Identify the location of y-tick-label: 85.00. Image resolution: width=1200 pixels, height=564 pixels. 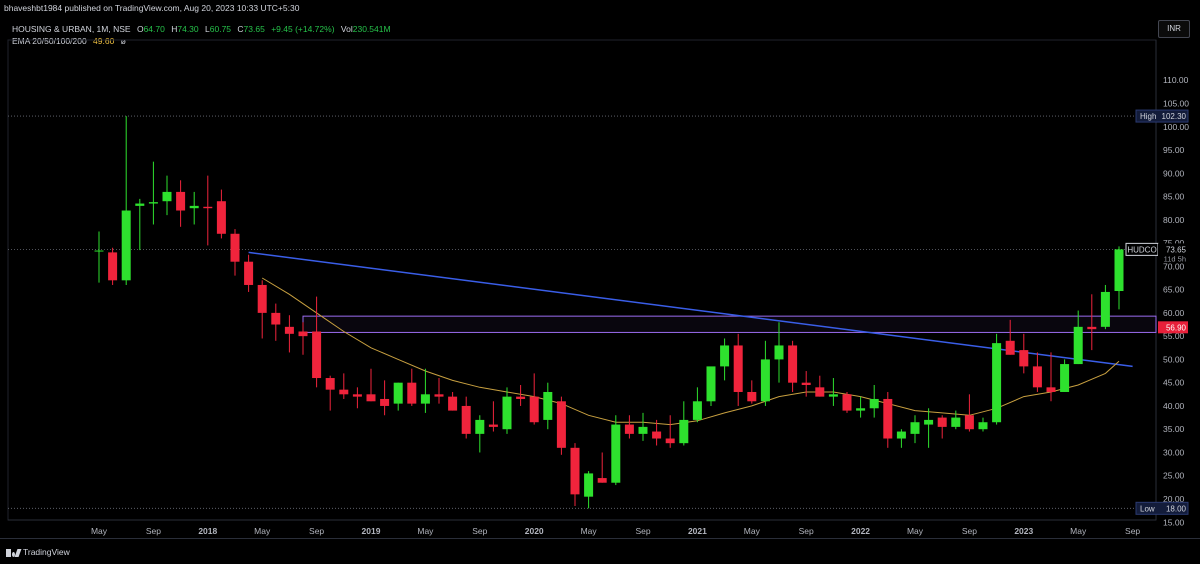
(1174, 197).